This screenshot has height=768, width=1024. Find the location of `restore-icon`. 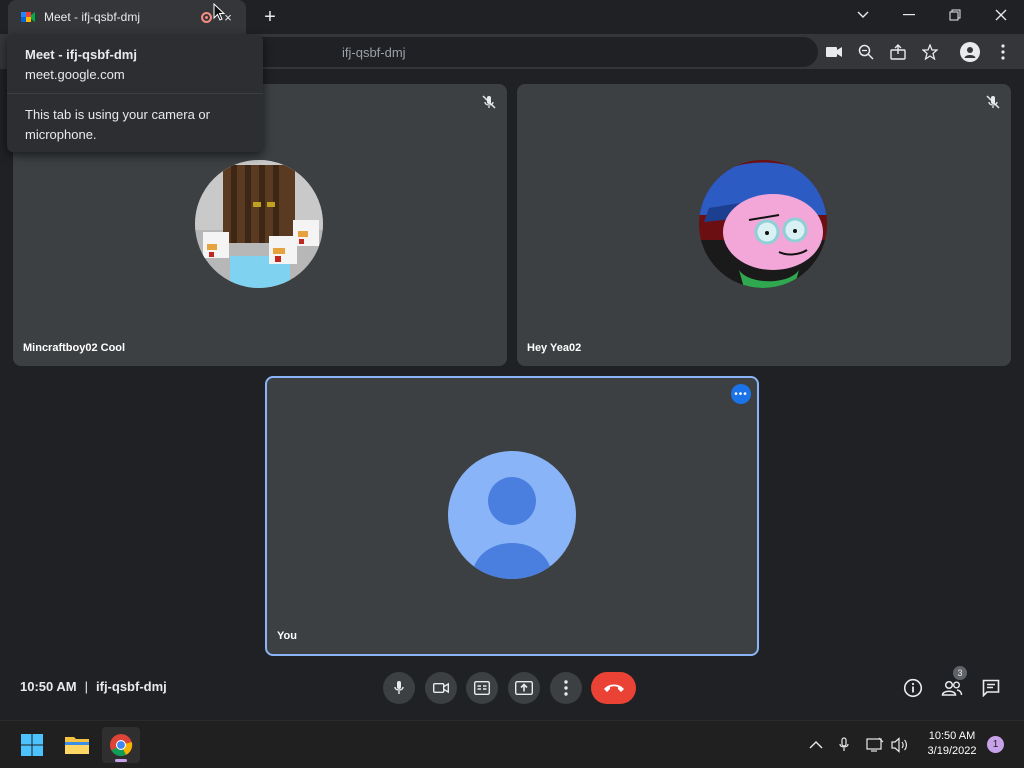

restore-icon is located at coordinates (955, 15).